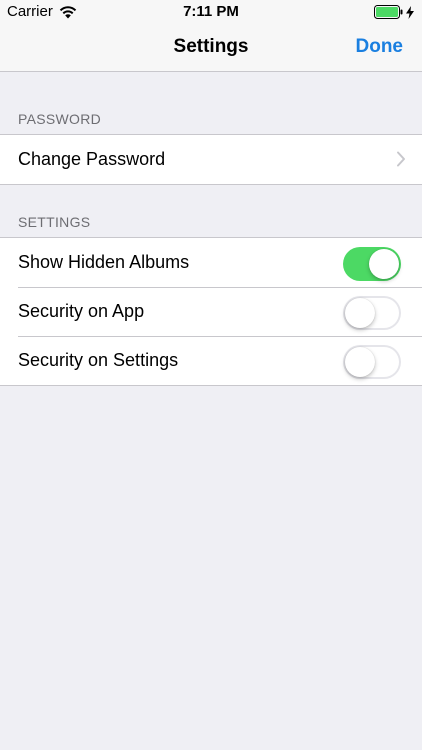 The height and width of the screenshot is (750, 422). I want to click on battery-icon, so click(388, 12).